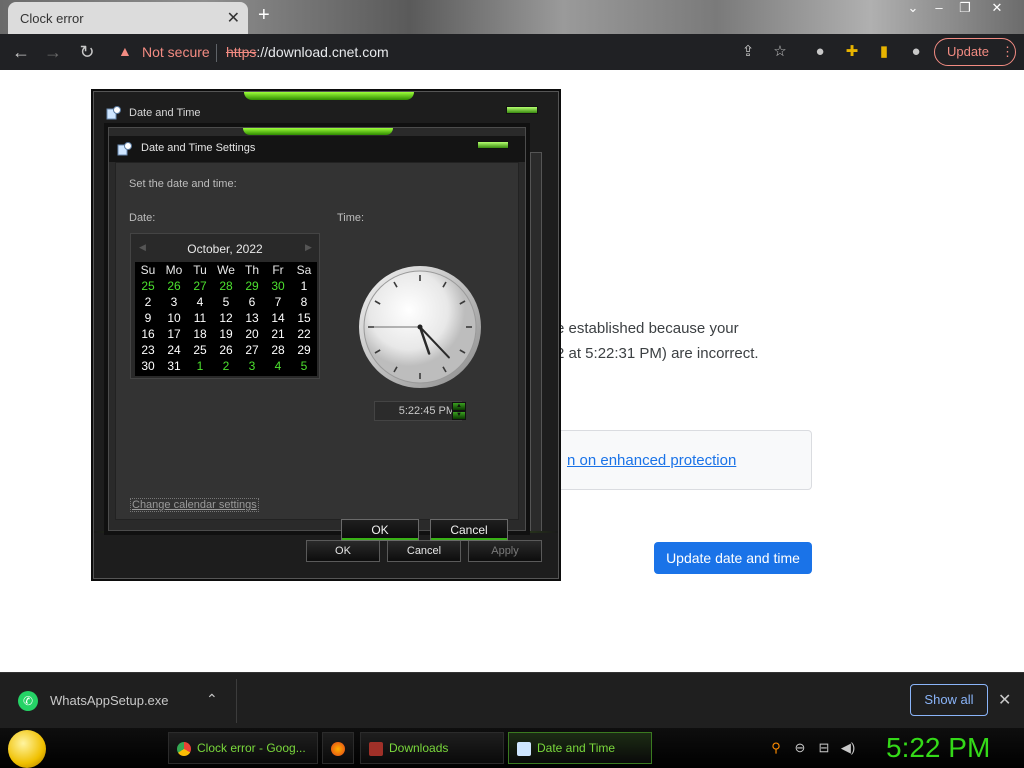 Image resolution: width=1024 pixels, height=768 pixels. What do you see at coordinates (580, 748) in the screenshot?
I see `taskbar-item-date-time: Date and Time` at bounding box center [580, 748].